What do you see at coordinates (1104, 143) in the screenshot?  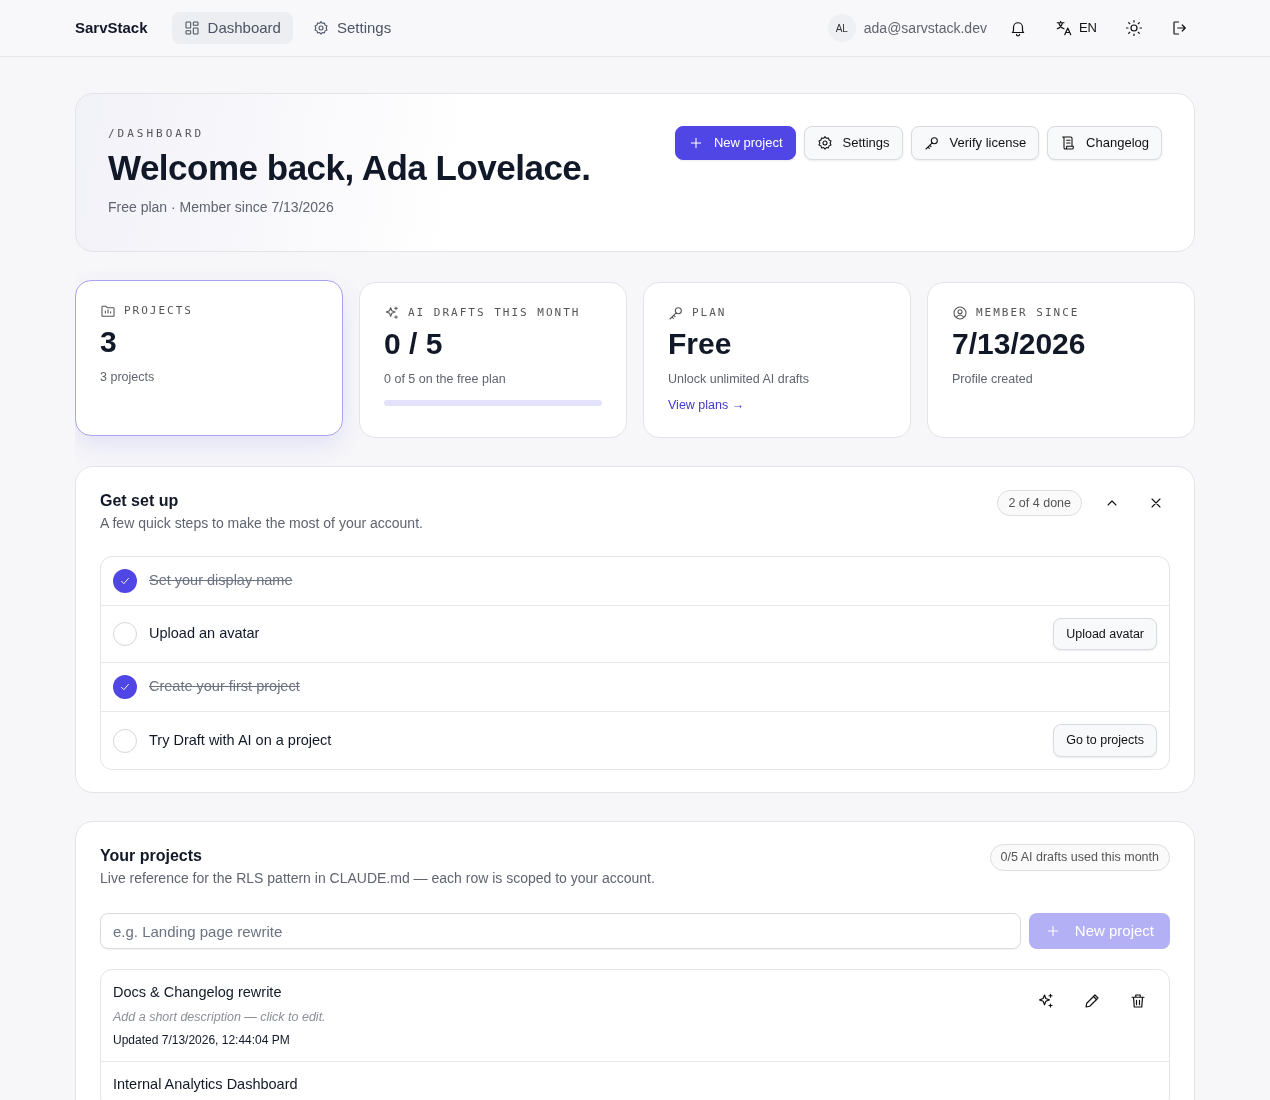 I see `changelog-button: Changelog` at bounding box center [1104, 143].